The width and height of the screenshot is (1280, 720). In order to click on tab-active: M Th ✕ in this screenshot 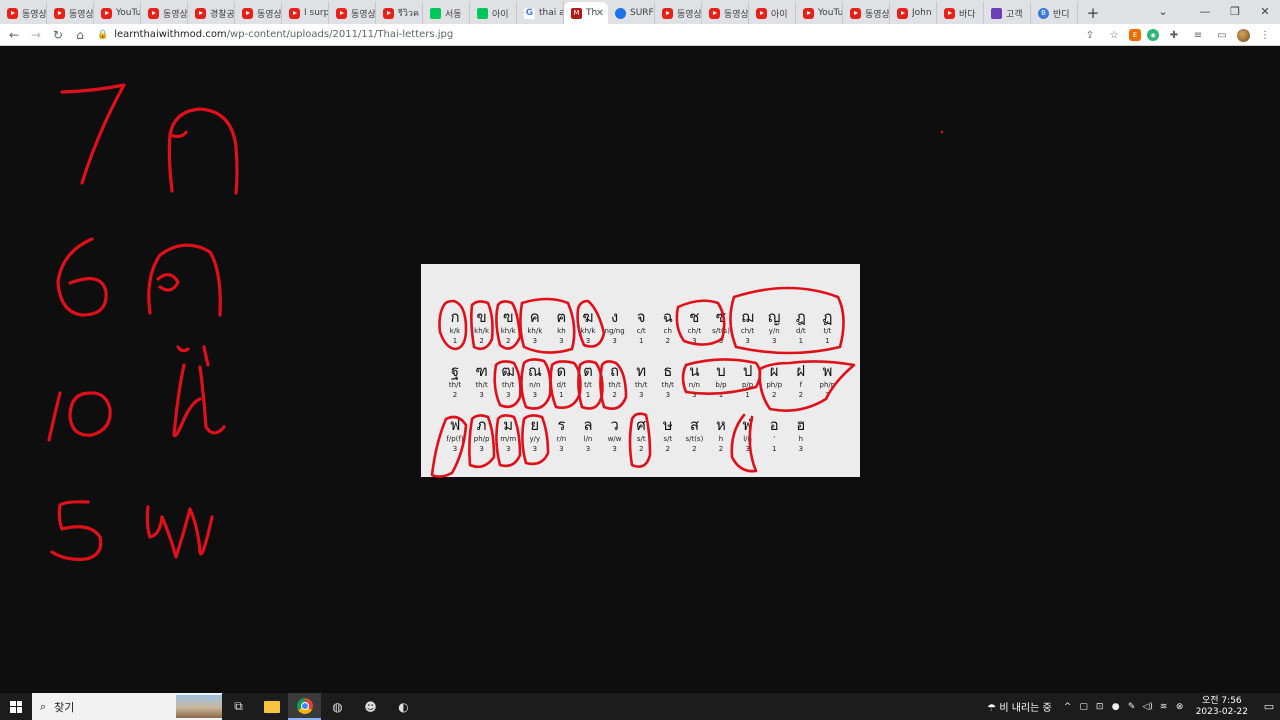, I will do `click(586, 13)`.